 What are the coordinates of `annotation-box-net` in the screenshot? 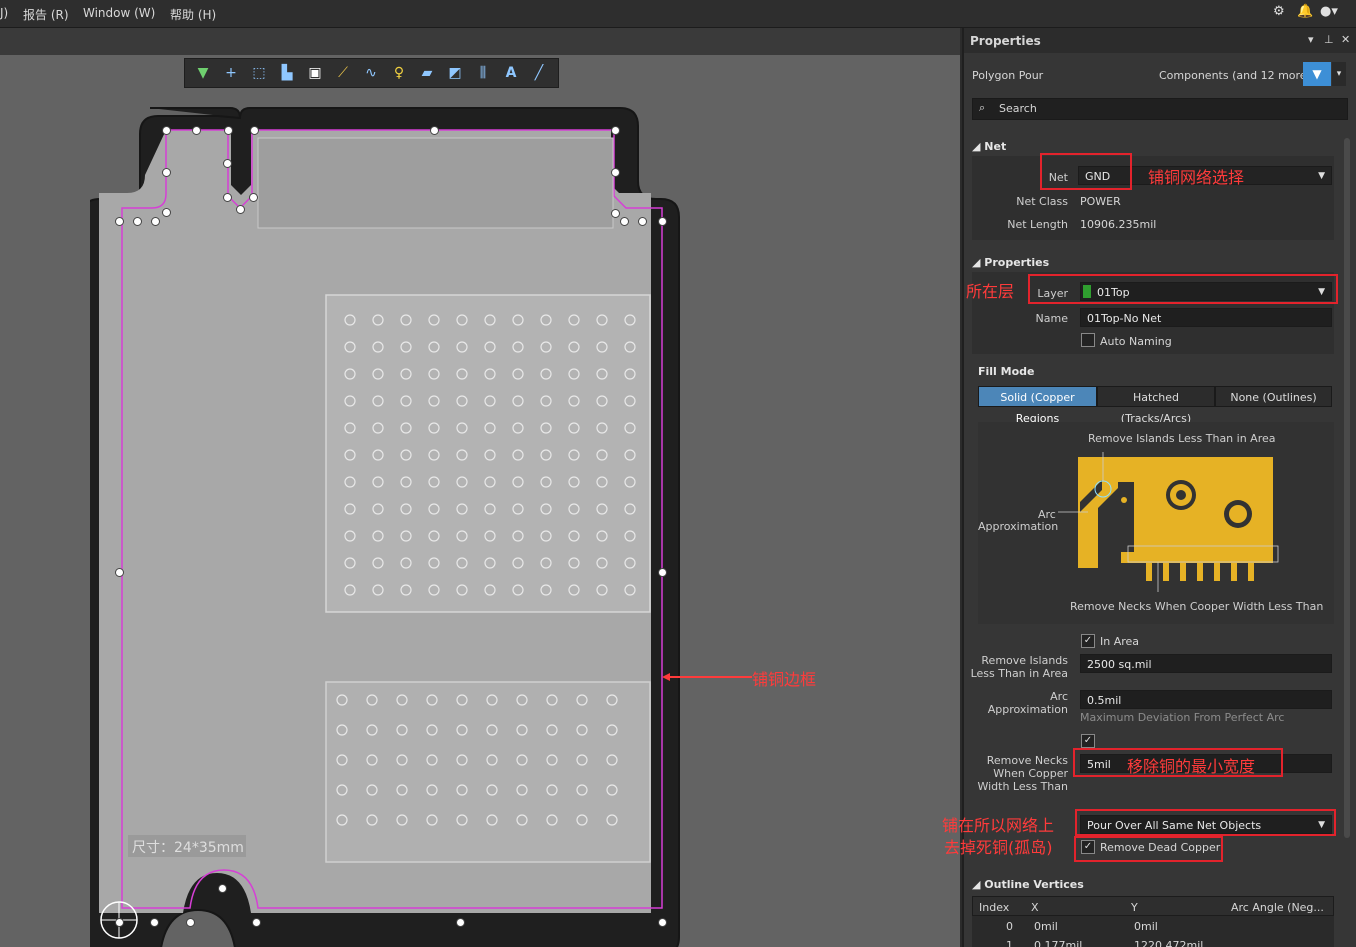 It's located at (1086, 171).